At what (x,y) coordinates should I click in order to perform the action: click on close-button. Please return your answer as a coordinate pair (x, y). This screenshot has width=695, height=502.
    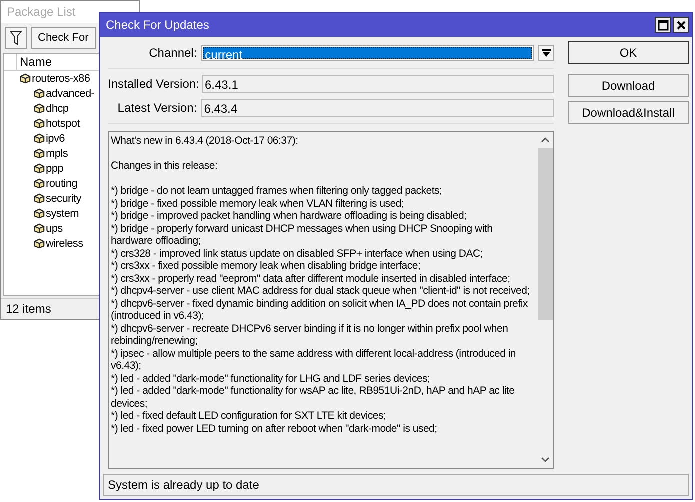
    Looking at the image, I should click on (681, 25).